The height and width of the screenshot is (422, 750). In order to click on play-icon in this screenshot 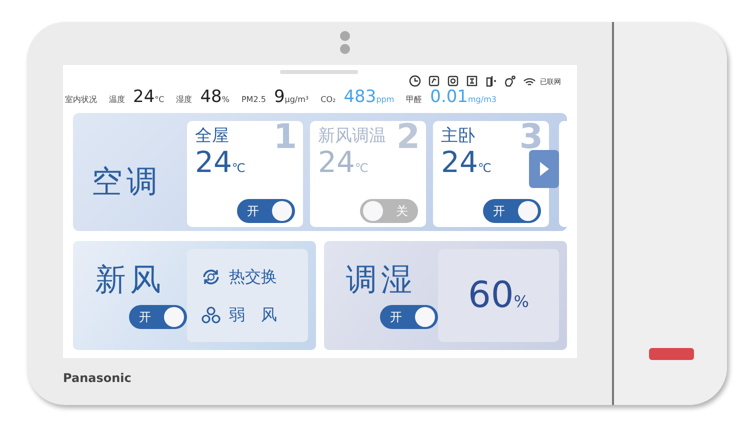, I will do `click(544, 169)`.